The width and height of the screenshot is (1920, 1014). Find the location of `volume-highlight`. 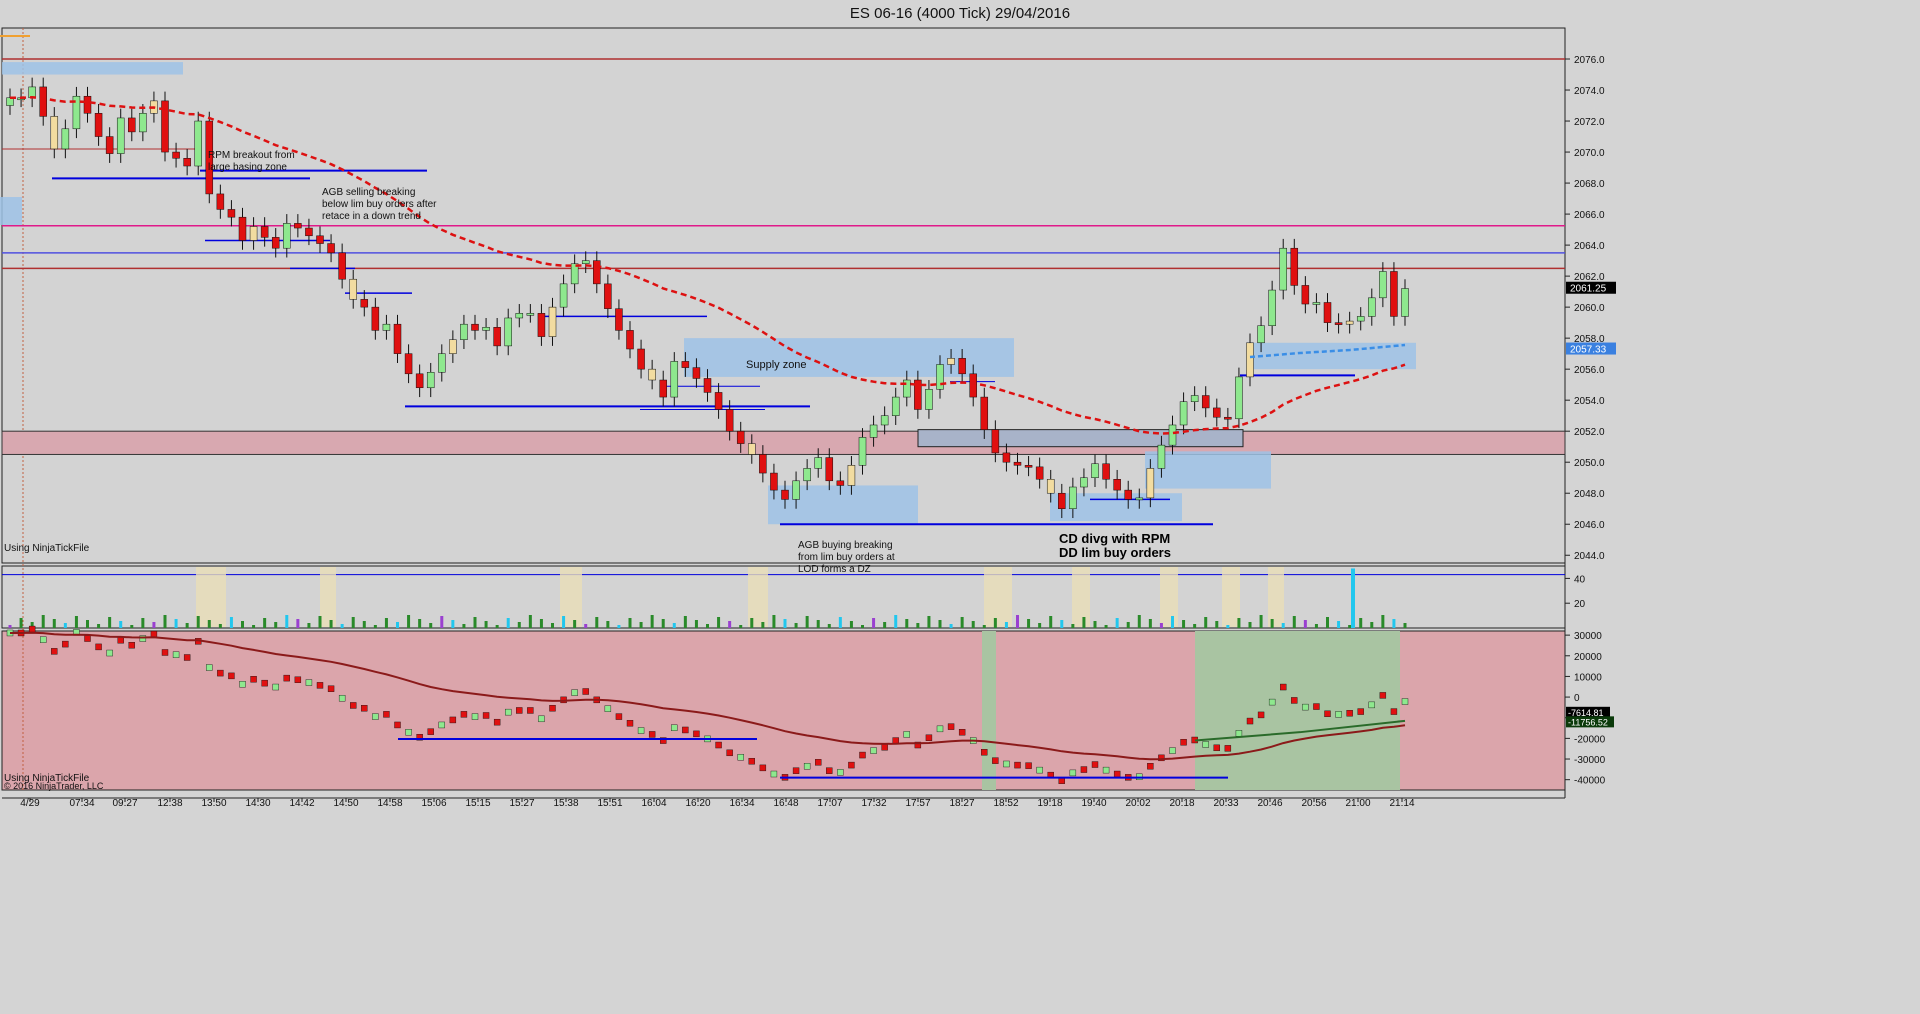

volume-highlight is located at coordinates (1276, 597).